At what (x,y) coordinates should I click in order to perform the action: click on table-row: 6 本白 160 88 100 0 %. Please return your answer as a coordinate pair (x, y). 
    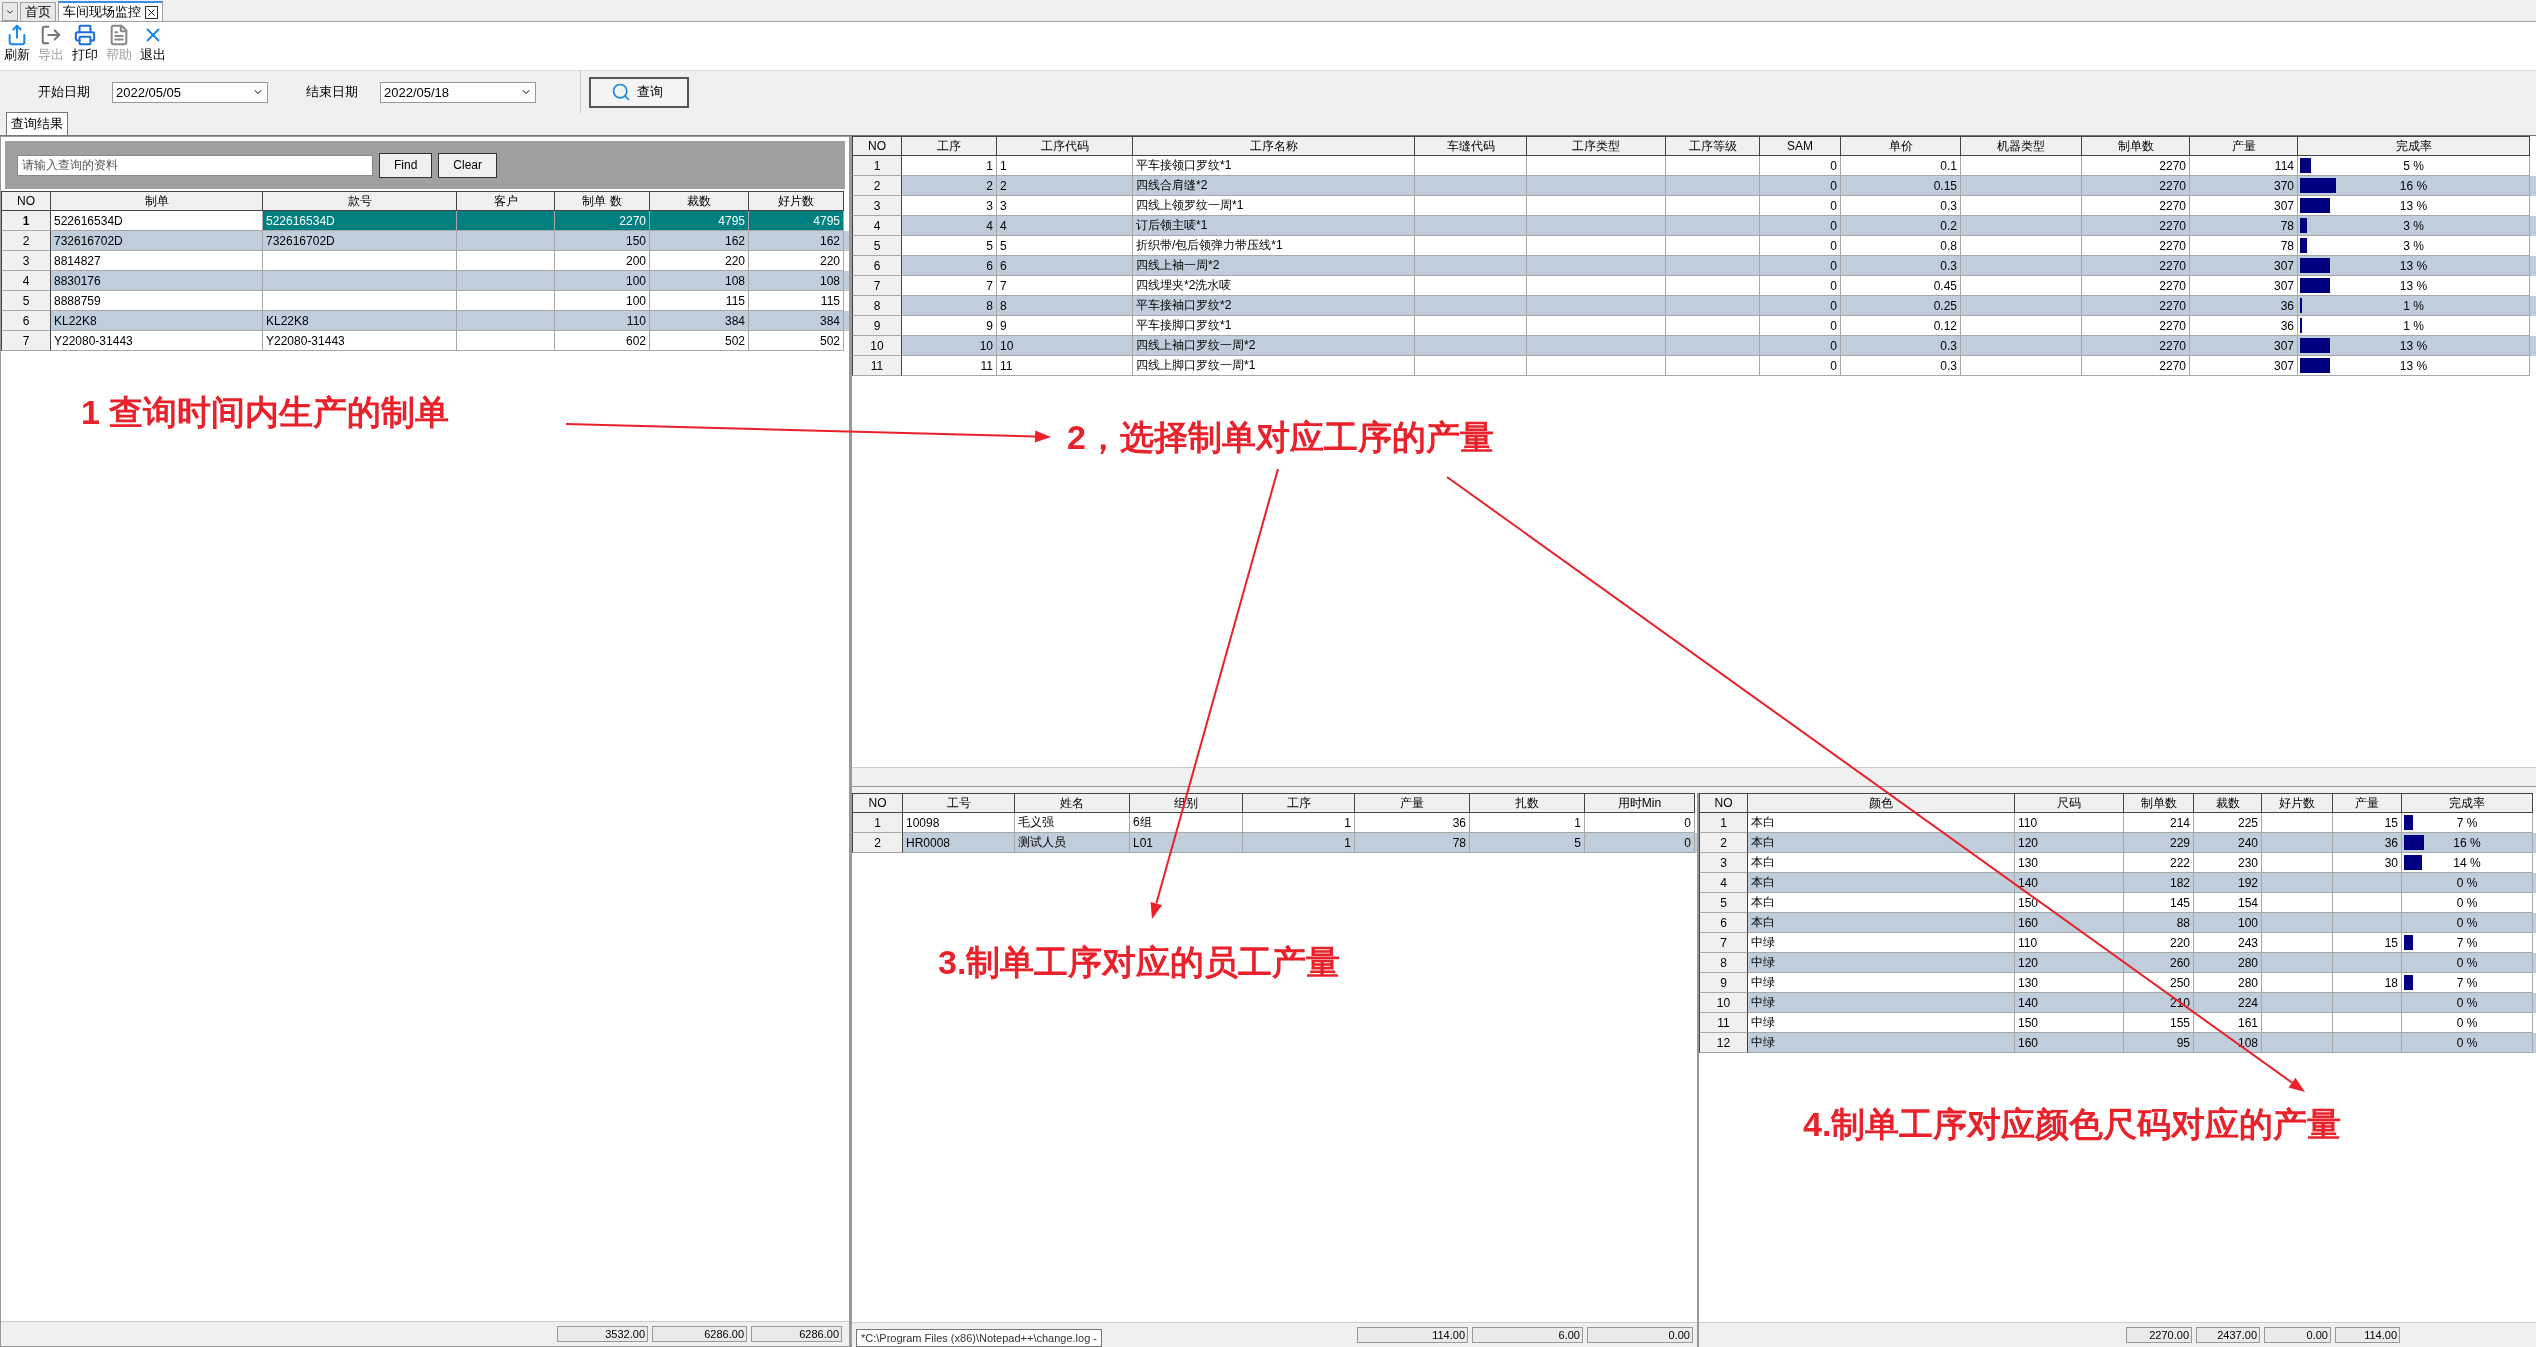
    Looking at the image, I should click on (2117, 923).